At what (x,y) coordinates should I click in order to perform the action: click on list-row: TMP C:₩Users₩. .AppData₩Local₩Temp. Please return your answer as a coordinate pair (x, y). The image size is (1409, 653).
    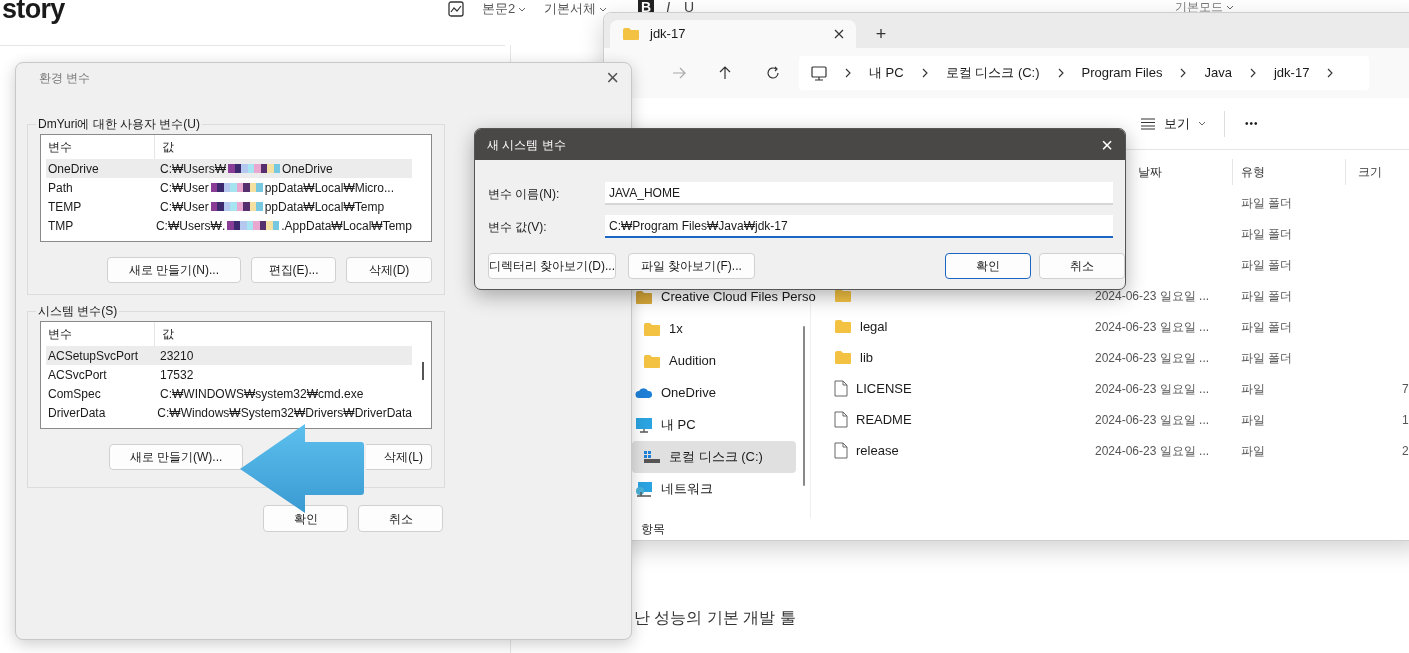
    Looking at the image, I should click on (229, 225).